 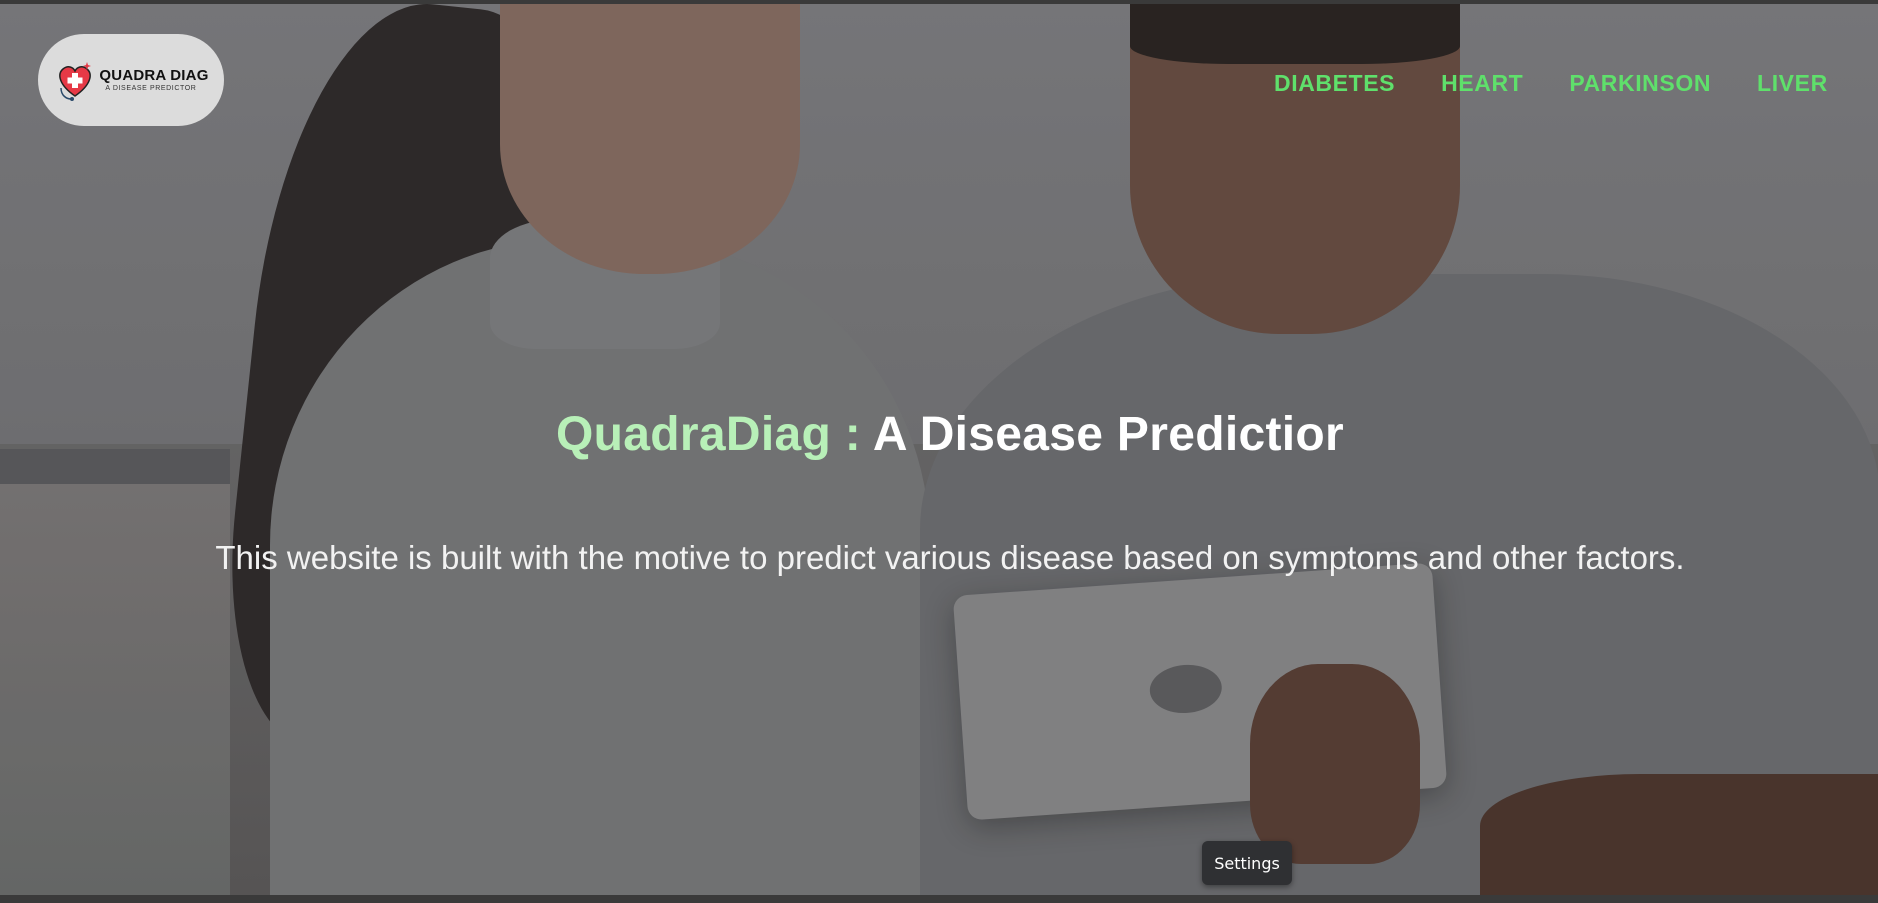 What do you see at coordinates (1108, 434) in the screenshot?
I see `hero-headline-rest: A Disease Predictior` at bounding box center [1108, 434].